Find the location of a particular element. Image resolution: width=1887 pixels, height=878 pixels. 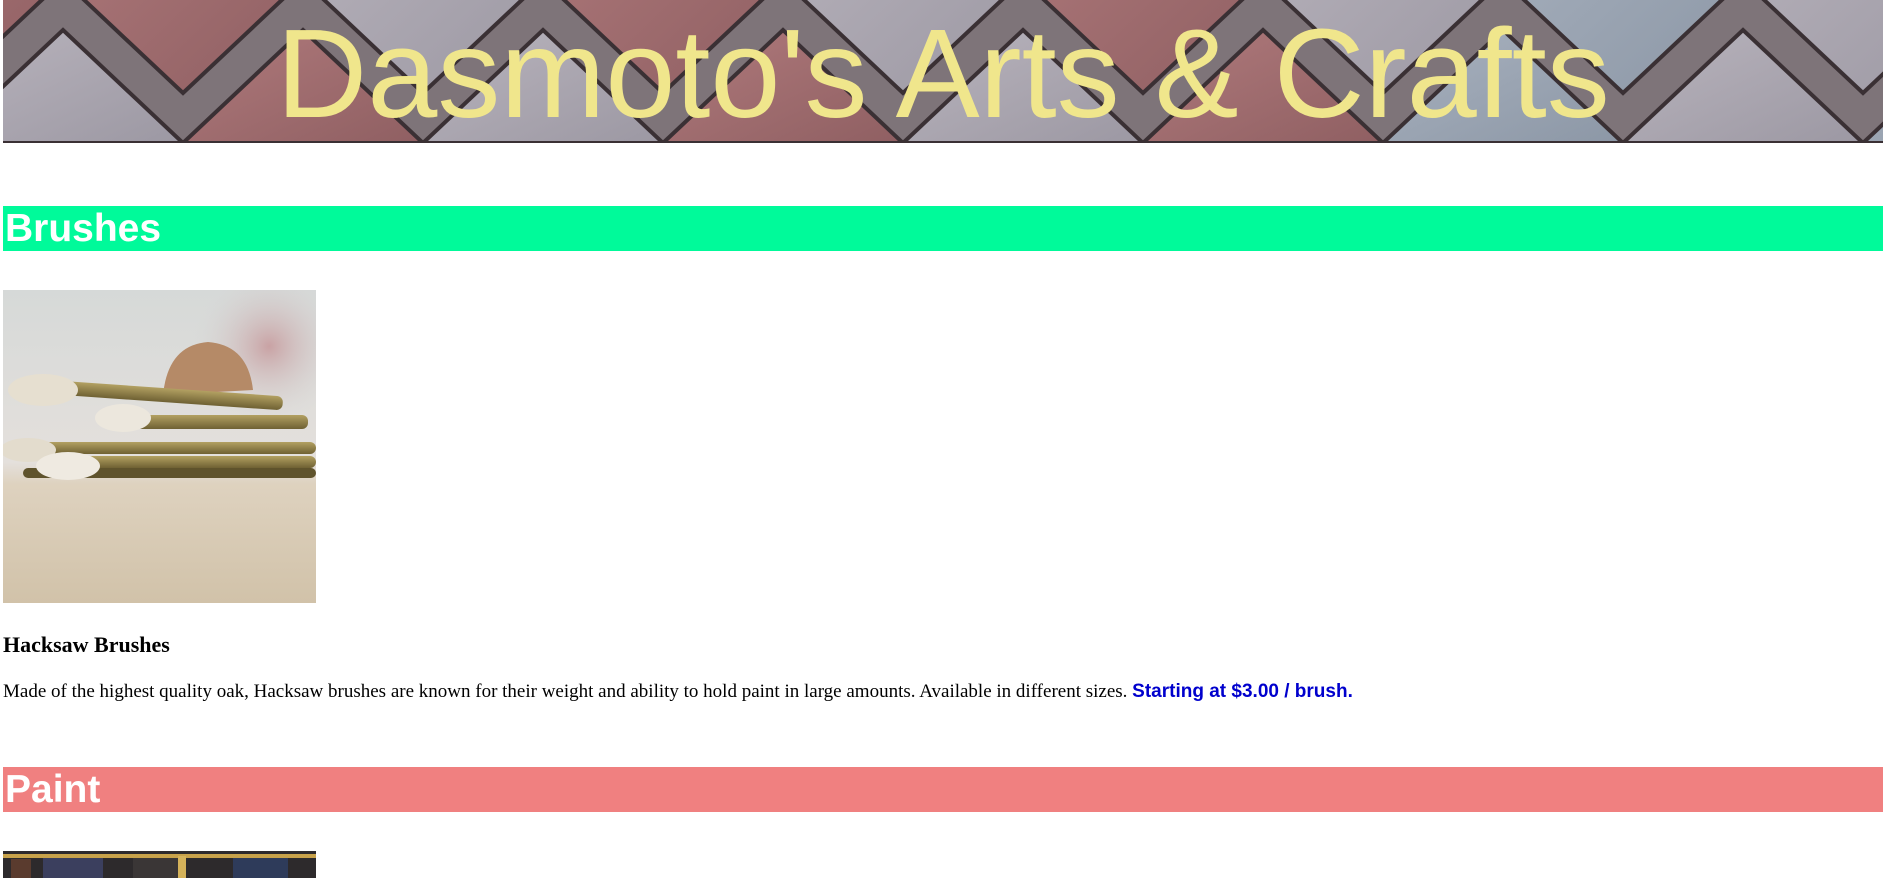

product-title: Hacksaw Brushes is located at coordinates (86, 644).